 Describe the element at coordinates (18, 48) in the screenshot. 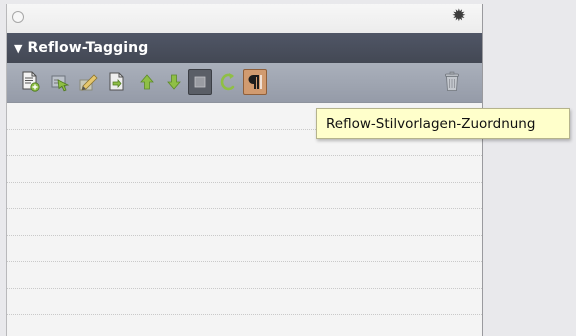

I see `disclosure-triangle-icon: ▼` at that location.